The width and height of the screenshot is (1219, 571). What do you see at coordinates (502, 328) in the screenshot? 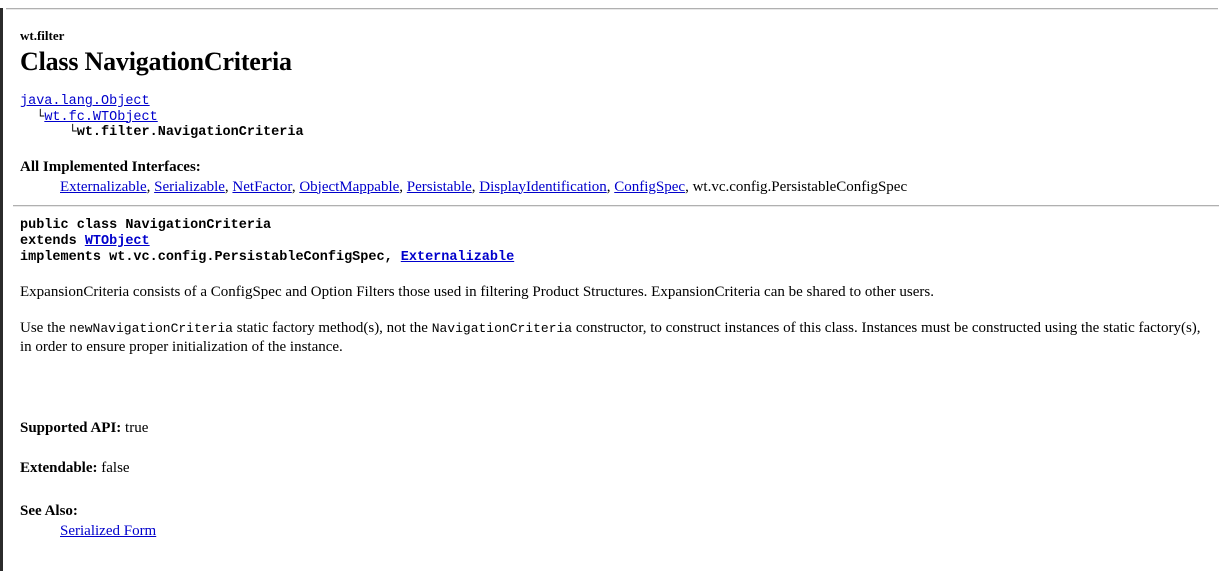
I see `desc2-code-navigationcriteria: NavigationCriteria` at bounding box center [502, 328].